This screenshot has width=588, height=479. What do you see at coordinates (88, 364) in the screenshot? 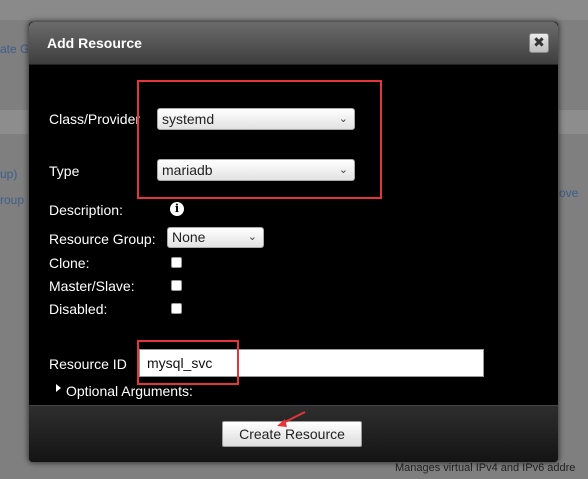
I see `resource-id-label: Resource ID` at bounding box center [88, 364].